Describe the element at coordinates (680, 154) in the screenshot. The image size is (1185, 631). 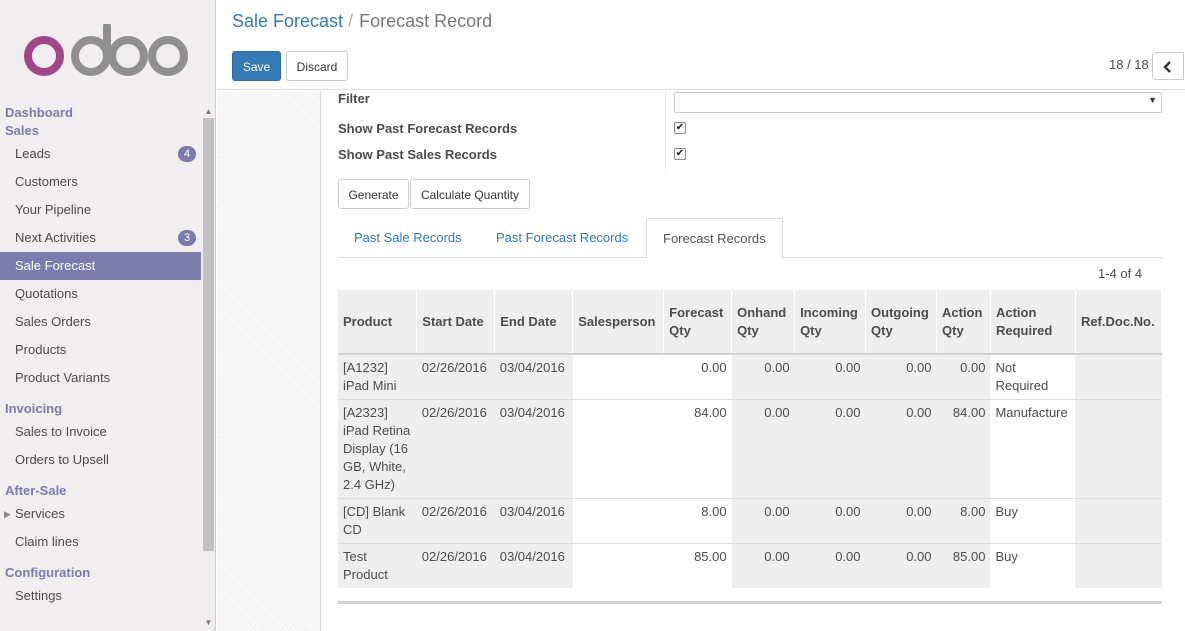
I see `show-past-sales-checkbox: ✔` at that location.